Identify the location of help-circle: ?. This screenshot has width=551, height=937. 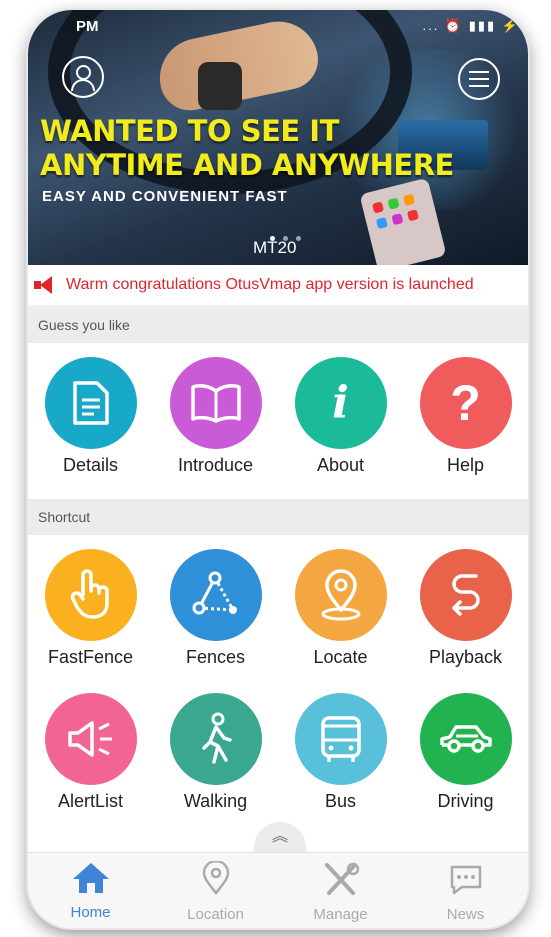
(465, 403).